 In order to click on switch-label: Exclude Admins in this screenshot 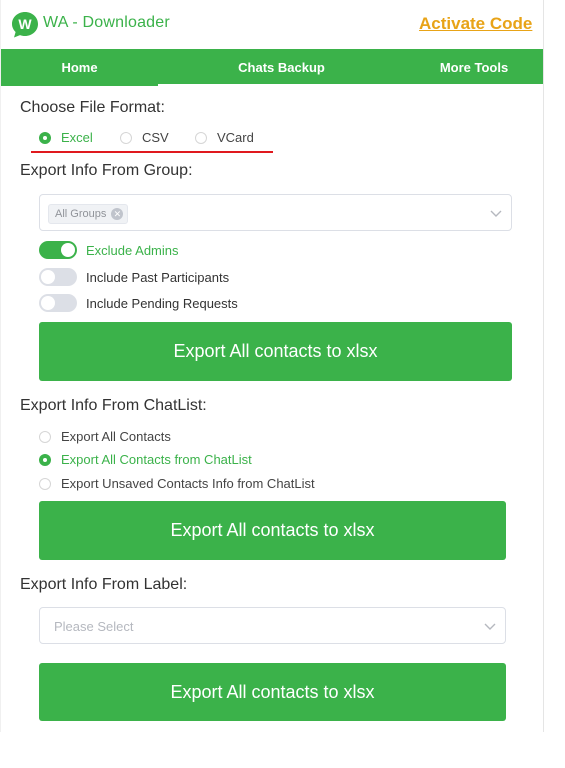, I will do `click(132, 250)`.